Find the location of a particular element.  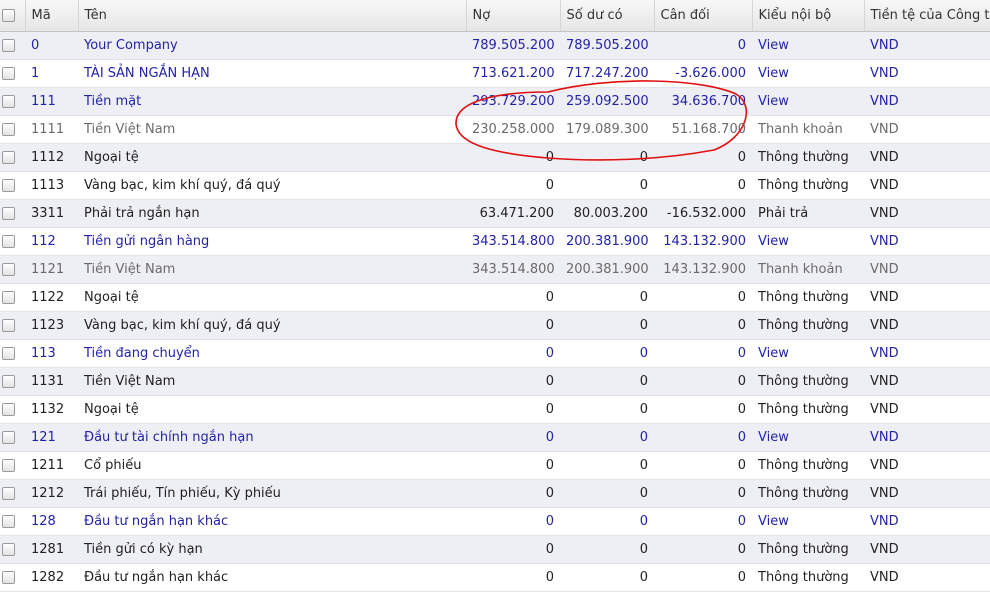

name-cell: Ngoại tệ is located at coordinates (272, 297).